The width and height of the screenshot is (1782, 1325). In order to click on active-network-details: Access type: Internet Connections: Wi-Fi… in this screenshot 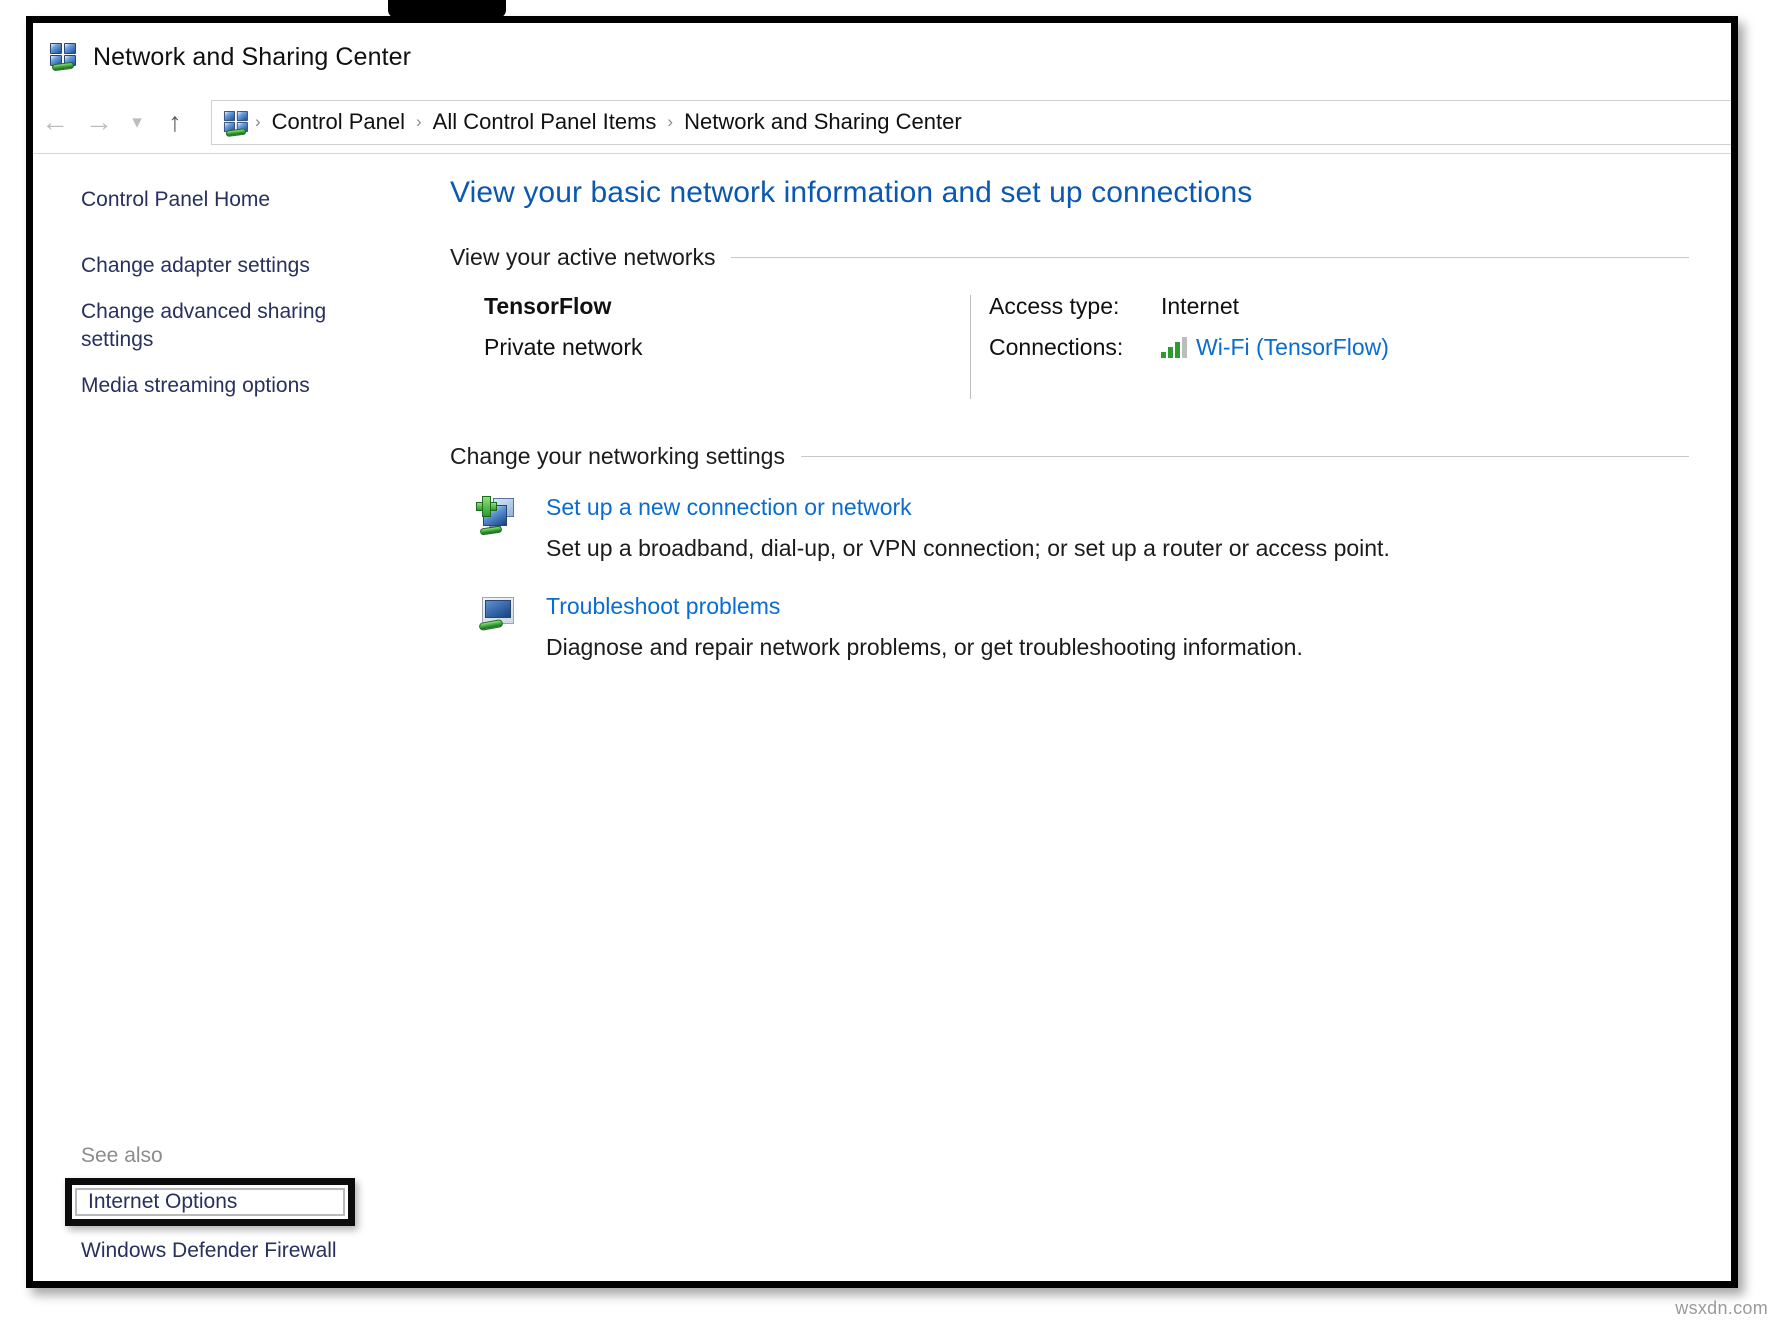, I will do `click(1331, 349)`.